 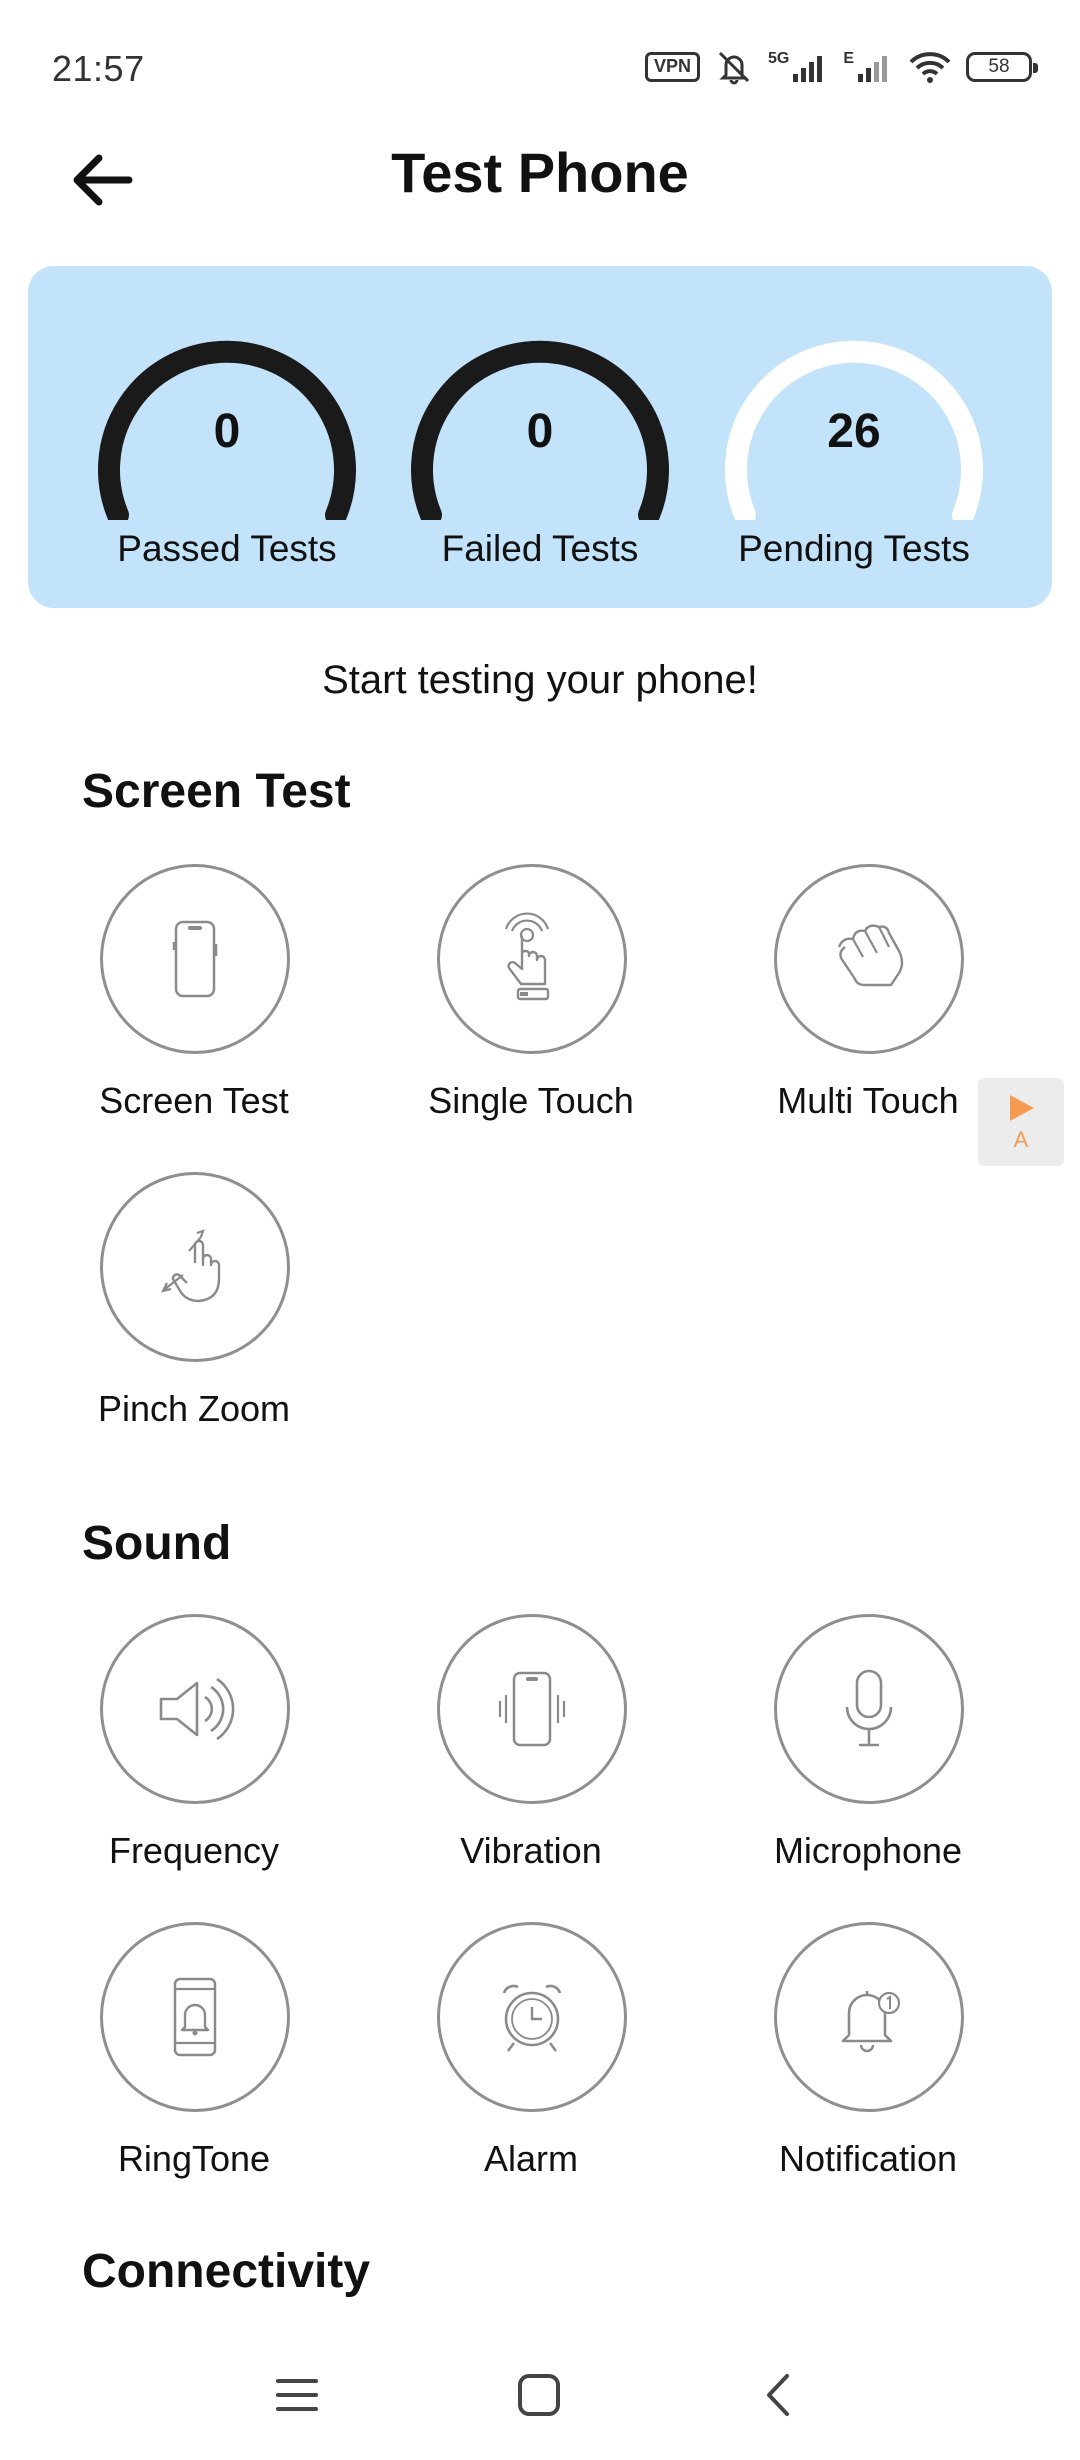 I want to click on test-tile-frequency: Frequency, so click(x=194, y=1744).